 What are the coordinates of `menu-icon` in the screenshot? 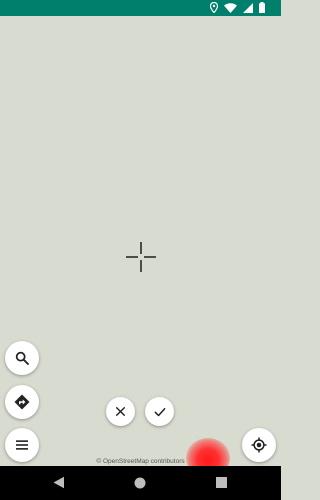 It's located at (22, 445).